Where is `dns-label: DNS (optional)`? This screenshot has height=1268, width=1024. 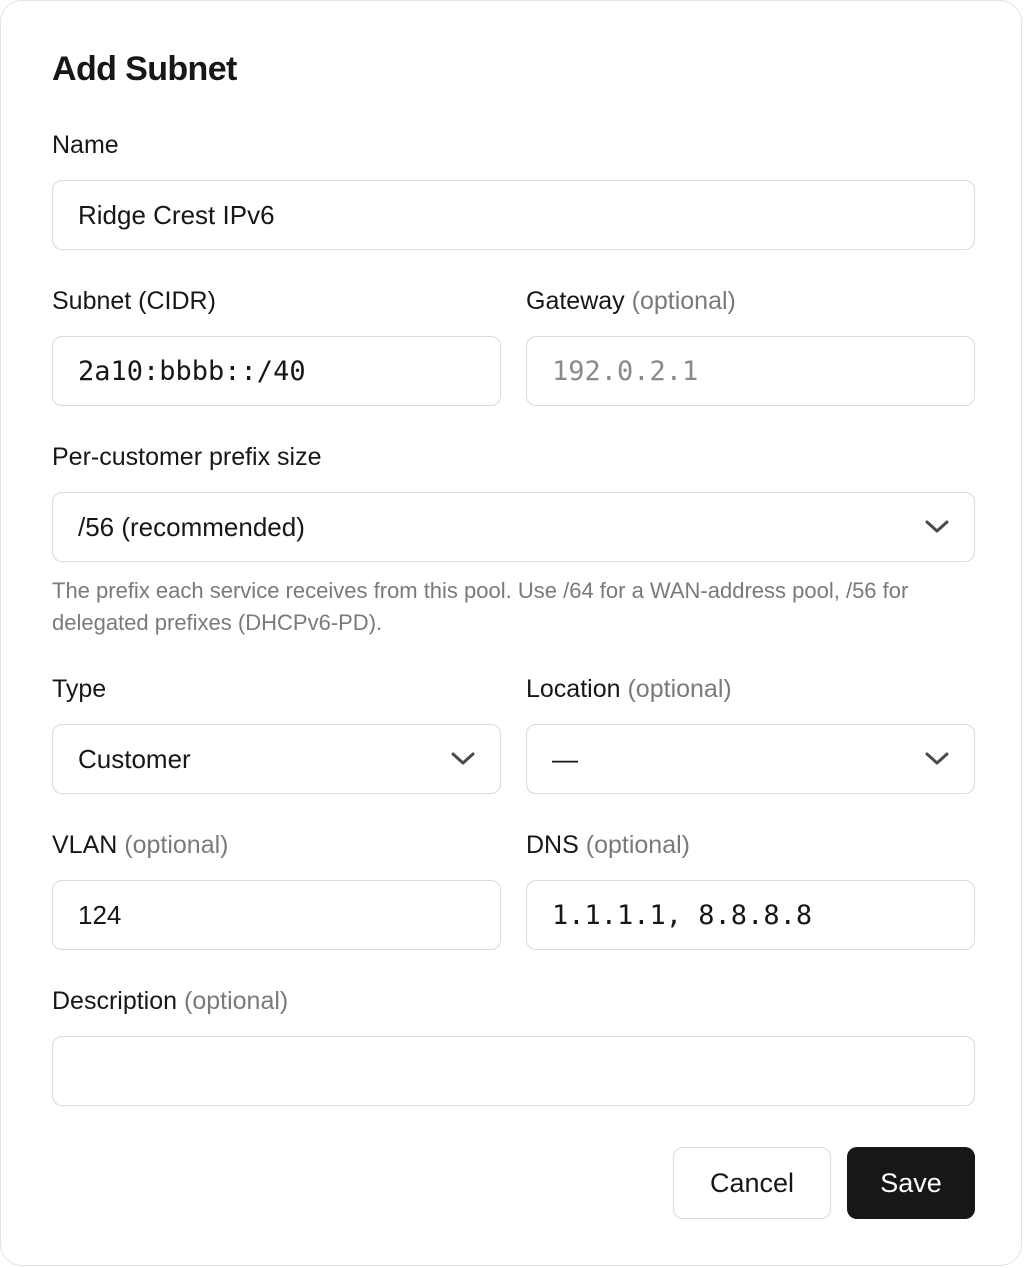
dns-label: DNS (optional) is located at coordinates (608, 845).